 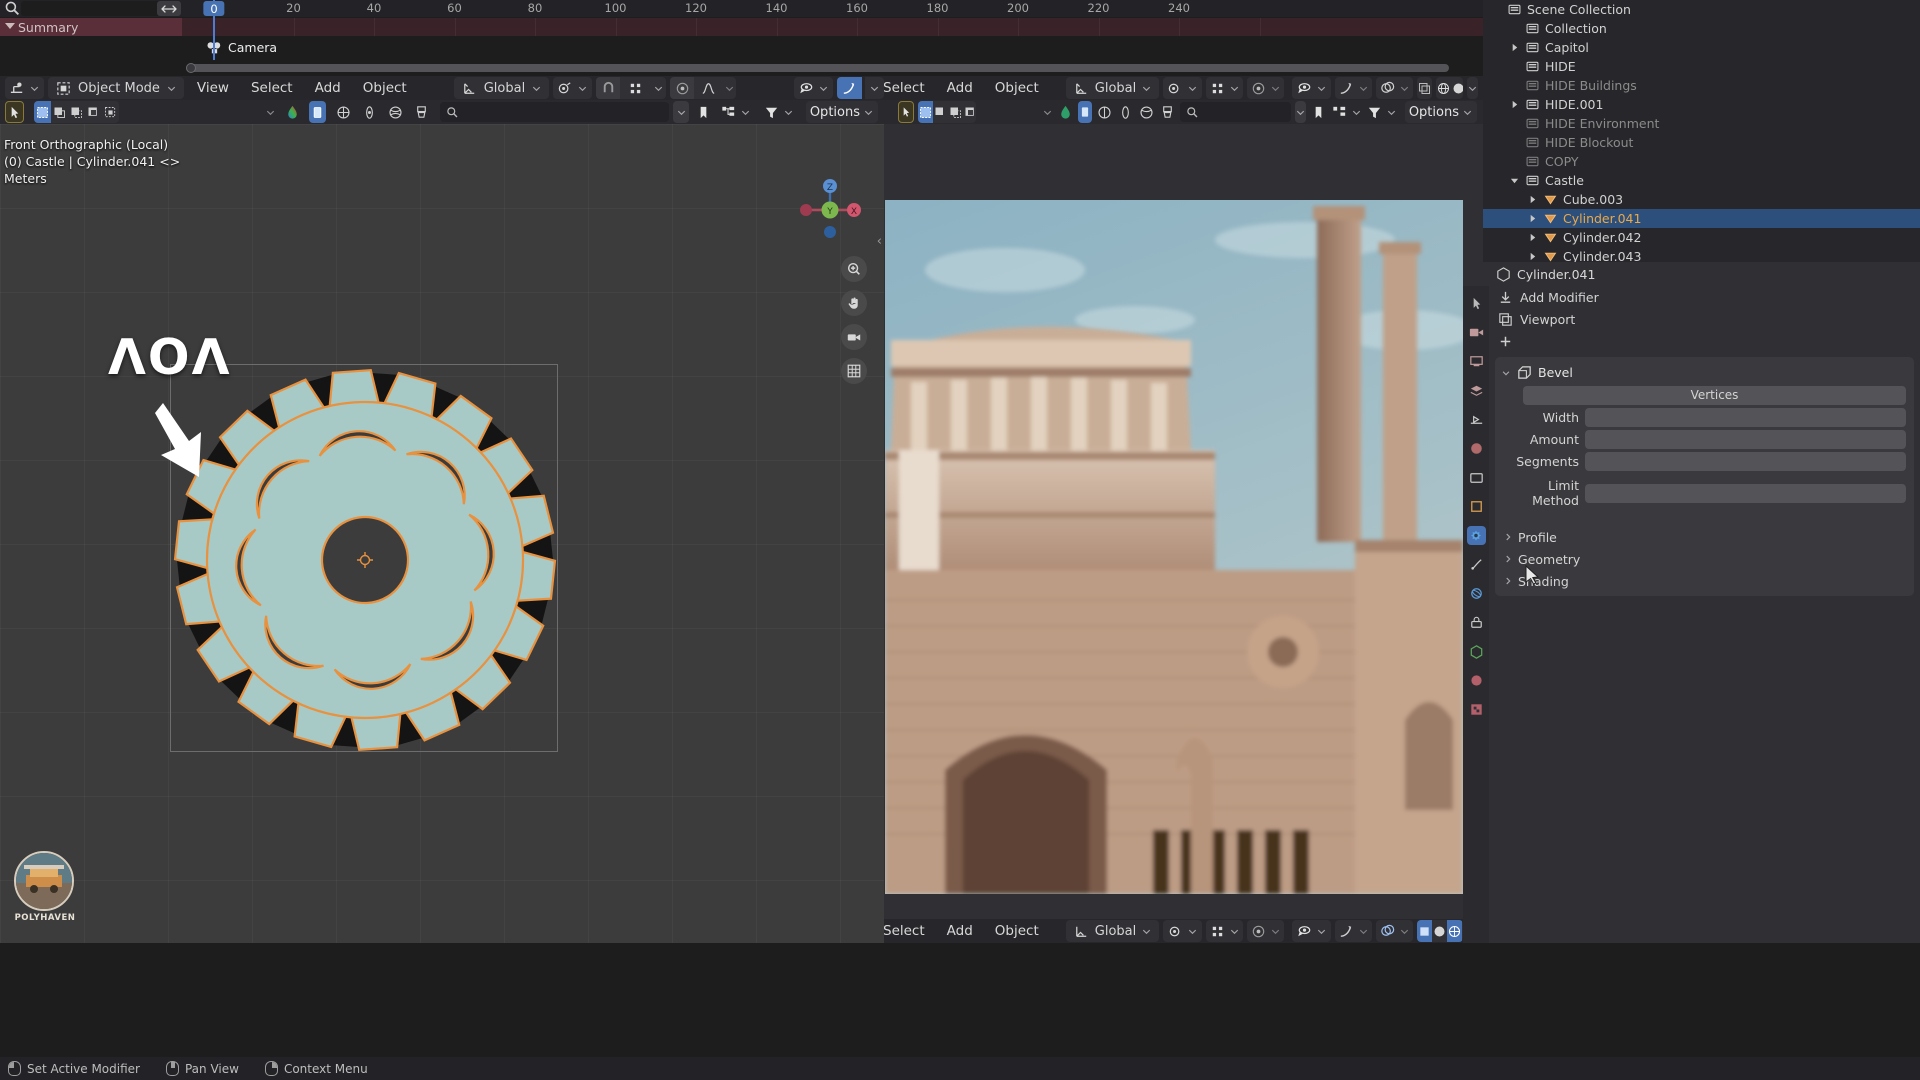 What do you see at coordinates (854, 371) in the screenshot?
I see `toggle-ortho-grid-icon` at bounding box center [854, 371].